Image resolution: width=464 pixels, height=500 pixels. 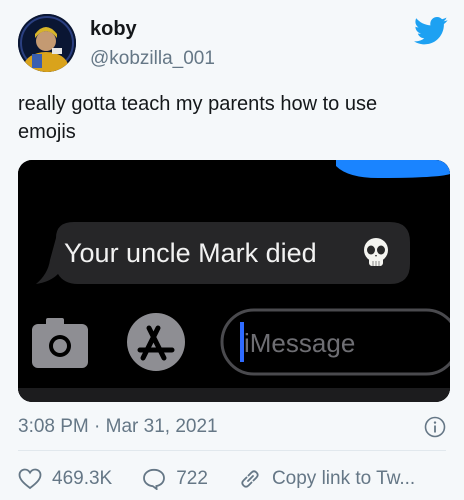 I want to click on divider, so click(x=232, y=450).